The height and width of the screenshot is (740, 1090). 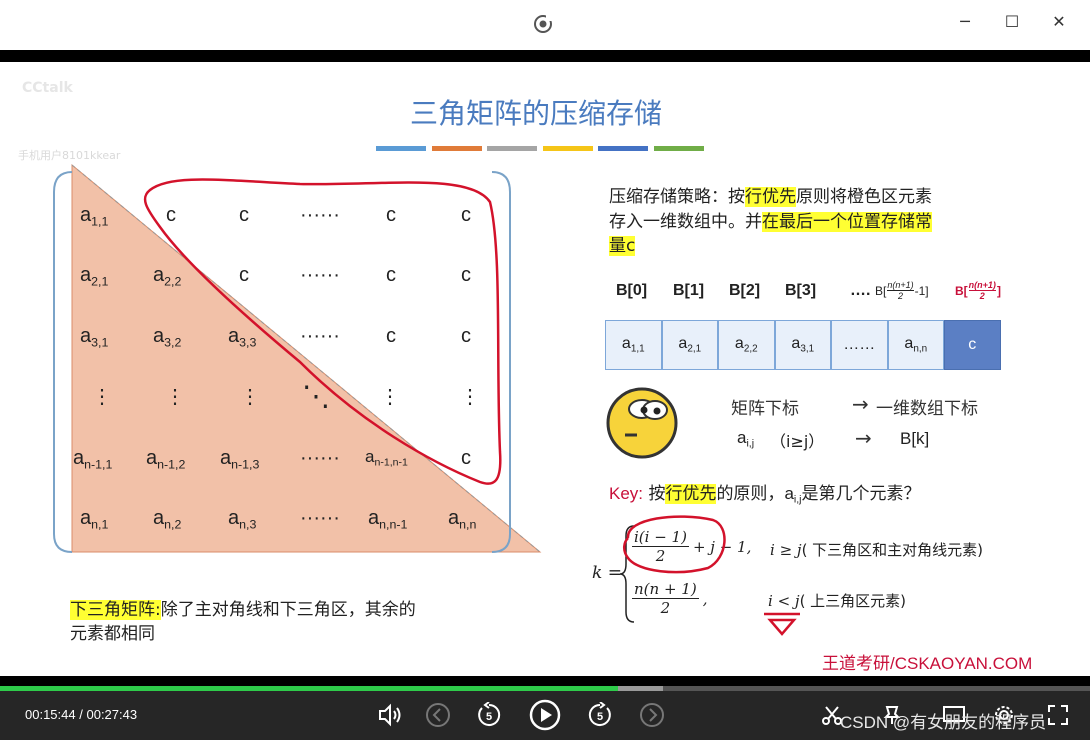 What do you see at coordinates (545, 681) in the screenshot?
I see `video-letterbox-bottom` at bounding box center [545, 681].